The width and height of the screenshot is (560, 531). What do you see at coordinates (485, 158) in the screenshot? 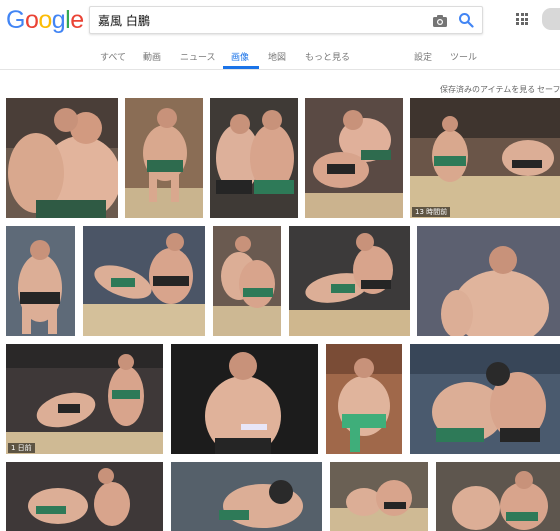
I see `image-result: 13 時間前` at bounding box center [485, 158].